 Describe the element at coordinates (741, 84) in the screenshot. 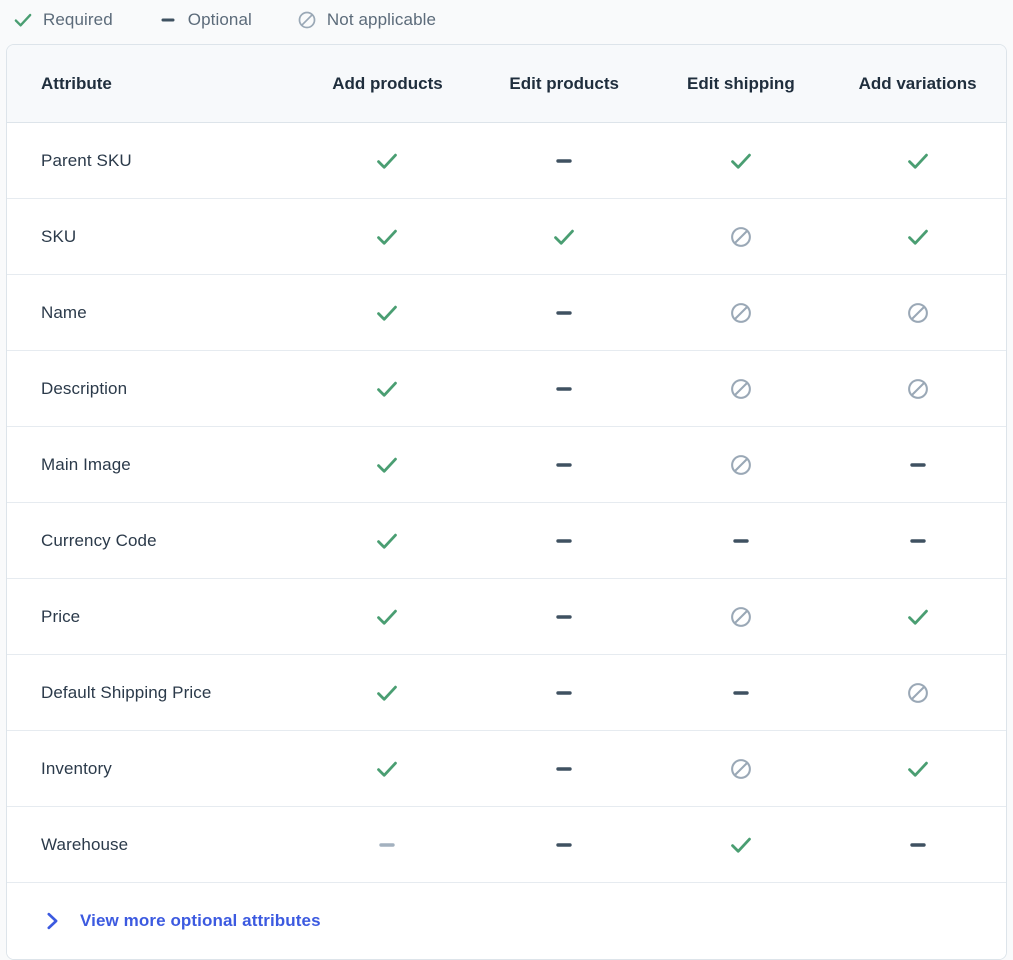

I see `column-header-edit-shipping: Edit shipping` at that location.